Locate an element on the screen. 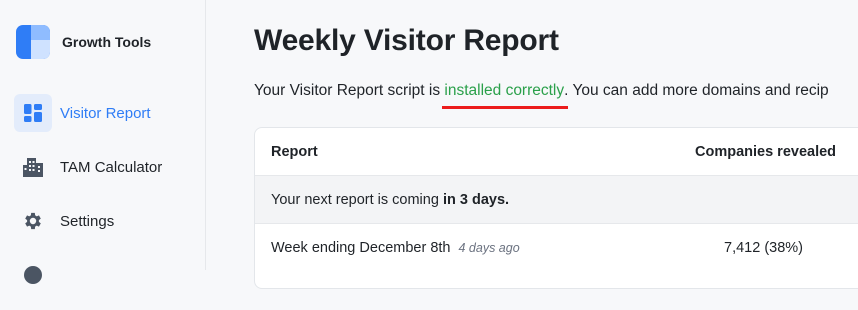  companies-revealed-value: 7,412 (38%) is located at coordinates (763, 247).